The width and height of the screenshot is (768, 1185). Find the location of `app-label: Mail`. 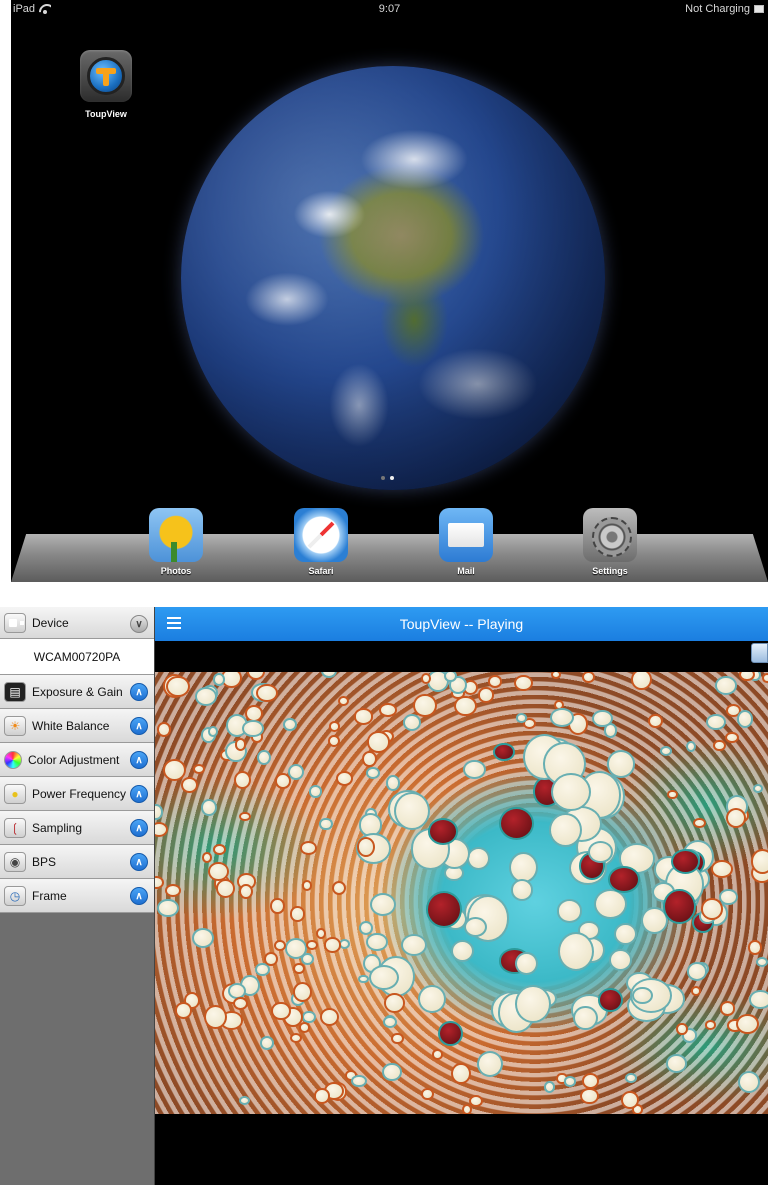

app-label: Mail is located at coordinates (466, 571).